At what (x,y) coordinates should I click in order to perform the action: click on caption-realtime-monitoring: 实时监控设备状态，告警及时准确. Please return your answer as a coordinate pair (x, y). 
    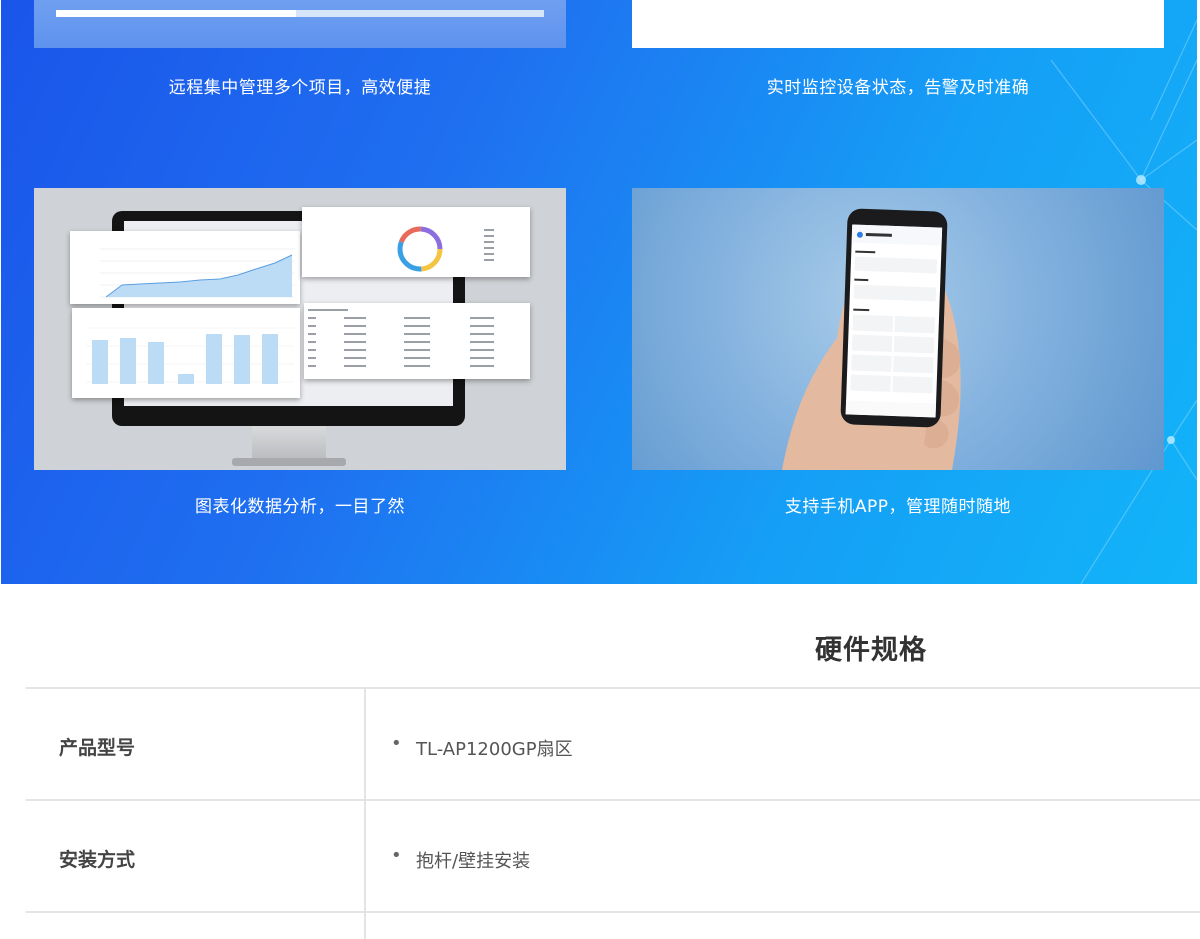
    Looking at the image, I should click on (898, 88).